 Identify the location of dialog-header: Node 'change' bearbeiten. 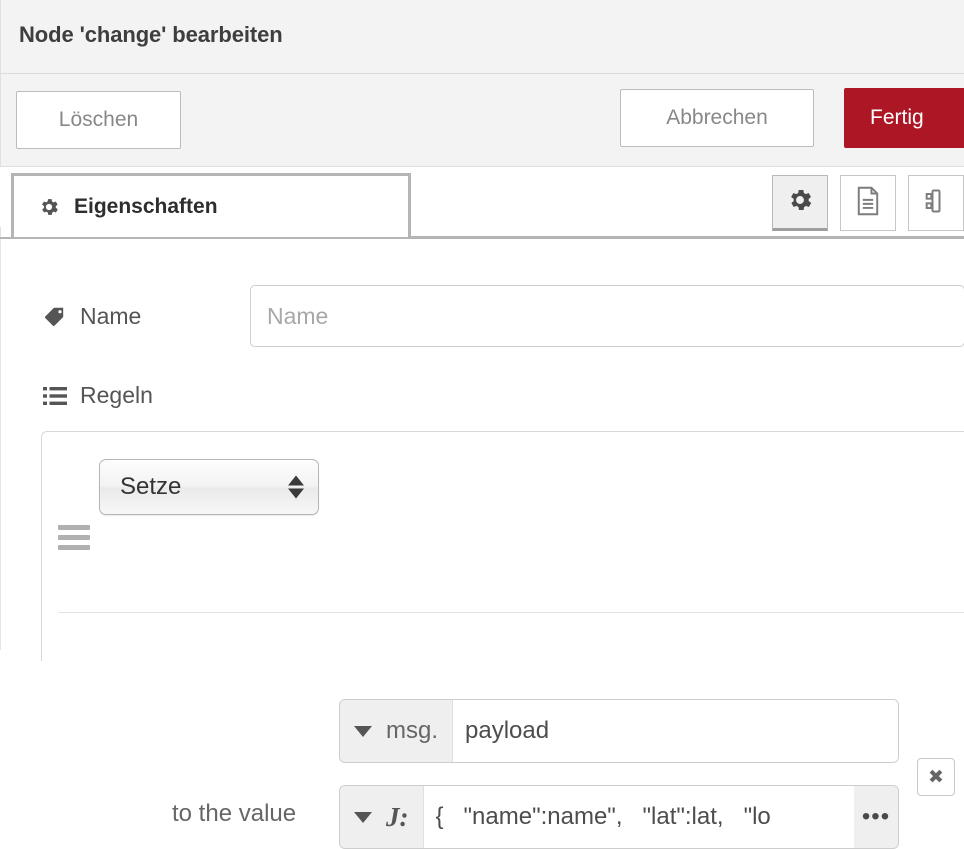
(482, 37).